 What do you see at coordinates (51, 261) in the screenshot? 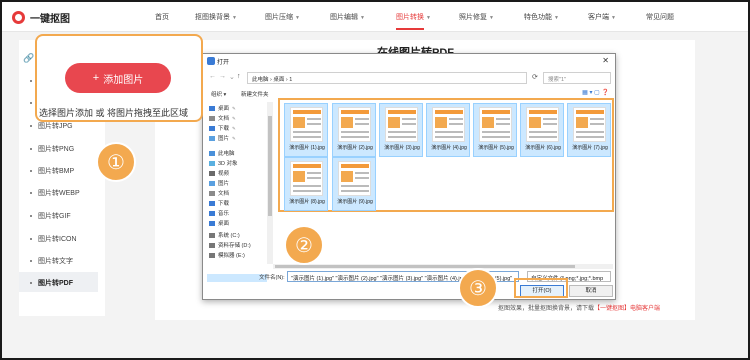
I see `sidebar-item-text: 图片转文字` at bounding box center [51, 261].